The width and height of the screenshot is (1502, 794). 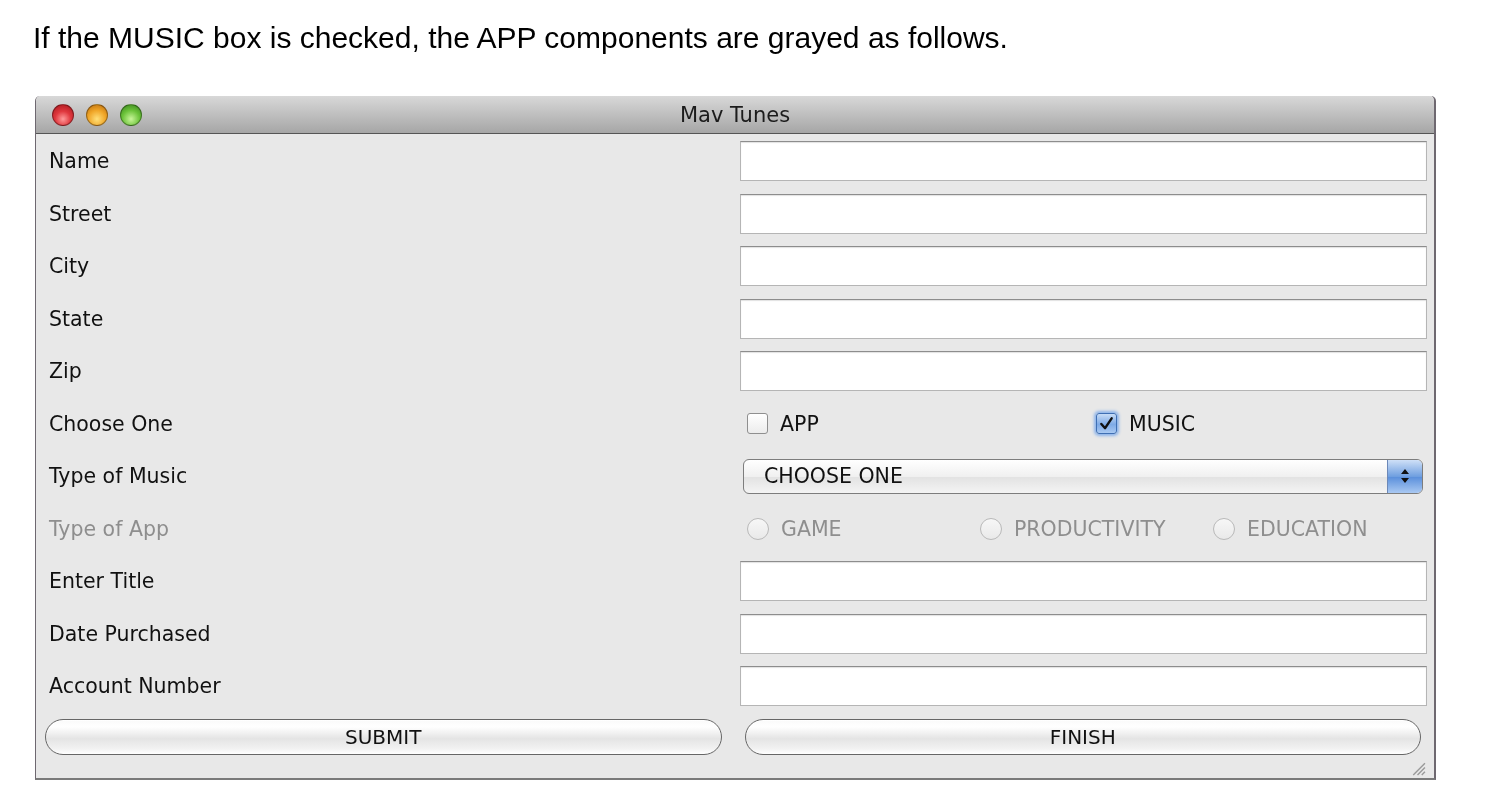 What do you see at coordinates (130, 633) in the screenshot?
I see `field-label: Date Purchased` at bounding box center [130, 633].